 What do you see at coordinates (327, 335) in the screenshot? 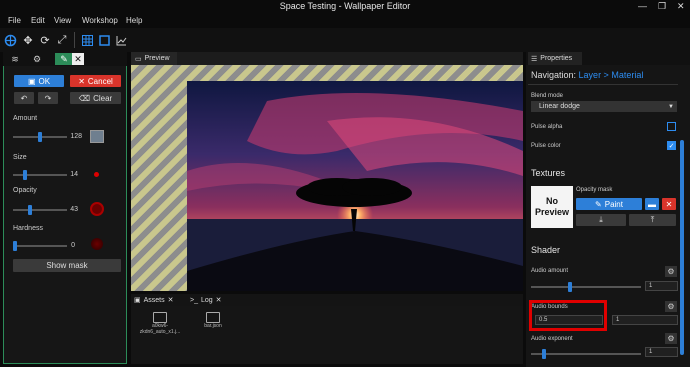
I see `assets-area` at bounding box center [327, 335].